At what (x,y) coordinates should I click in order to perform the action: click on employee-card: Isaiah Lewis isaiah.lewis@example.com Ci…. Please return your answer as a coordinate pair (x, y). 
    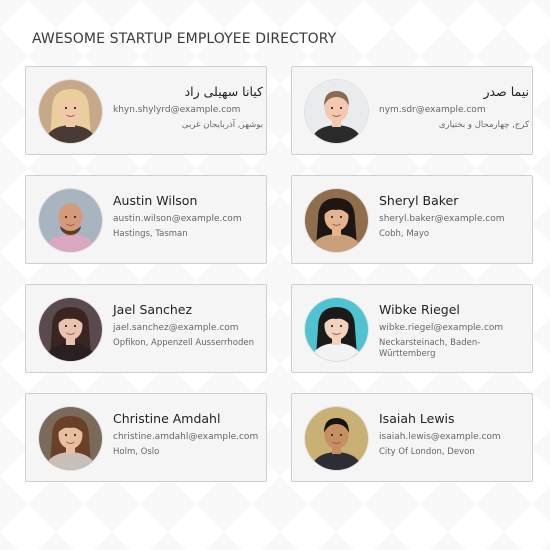
    Looking at the image, I should click on (412, 437).